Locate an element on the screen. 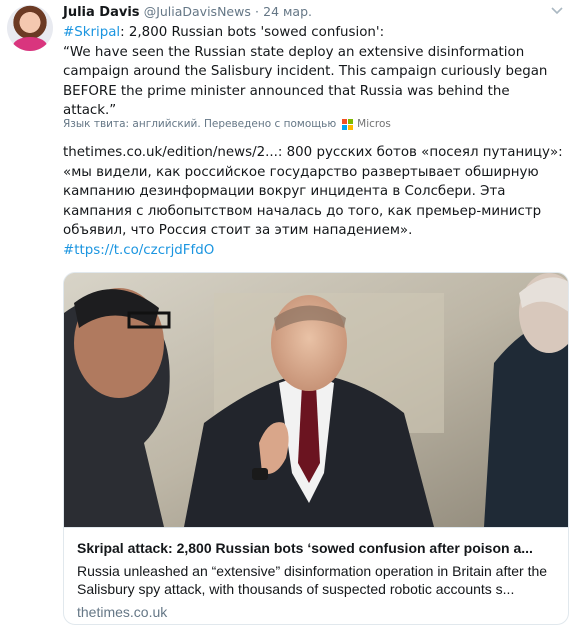 The width and height of the screenshot is (574, 631). hashtag-link: #Skripal is located at coordinates (91, 32).